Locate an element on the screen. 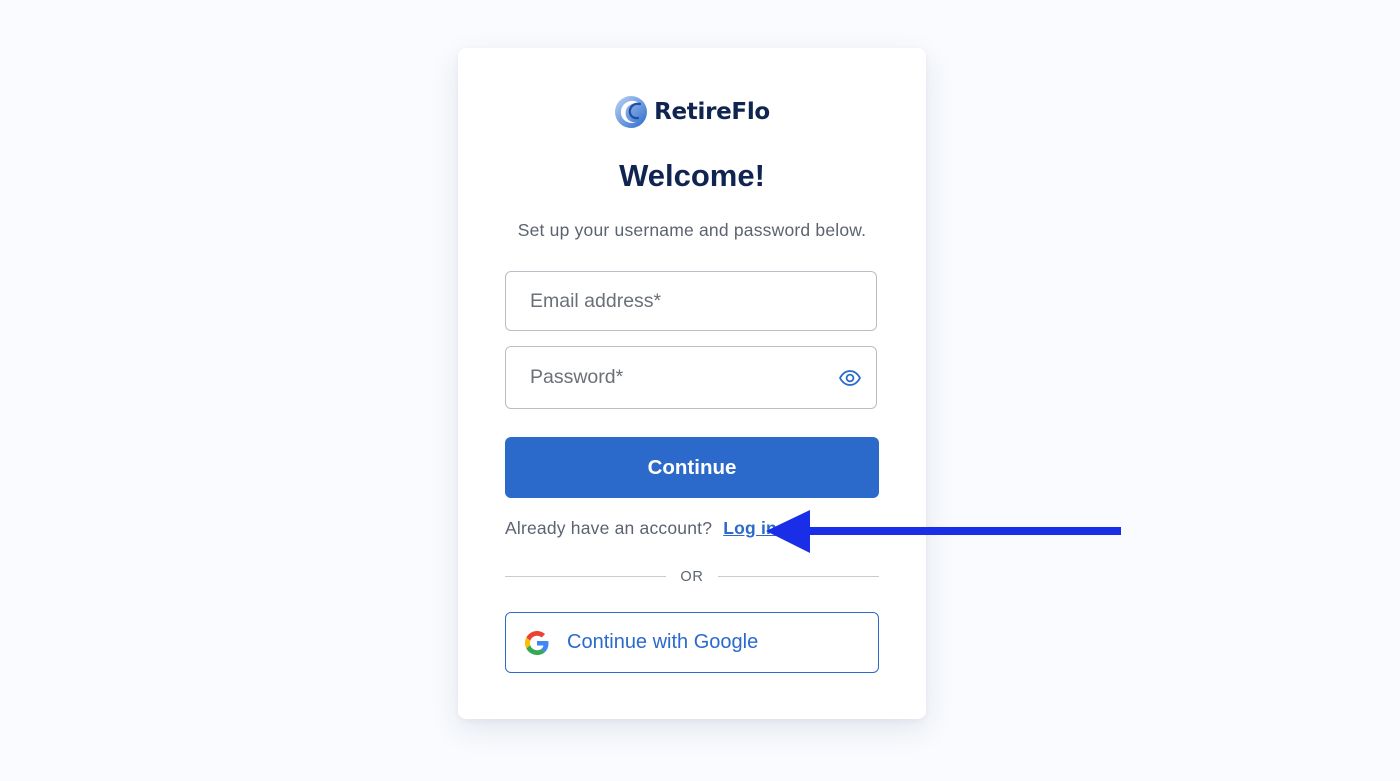  wave-logo-icon is located at coordinates (631, 112).